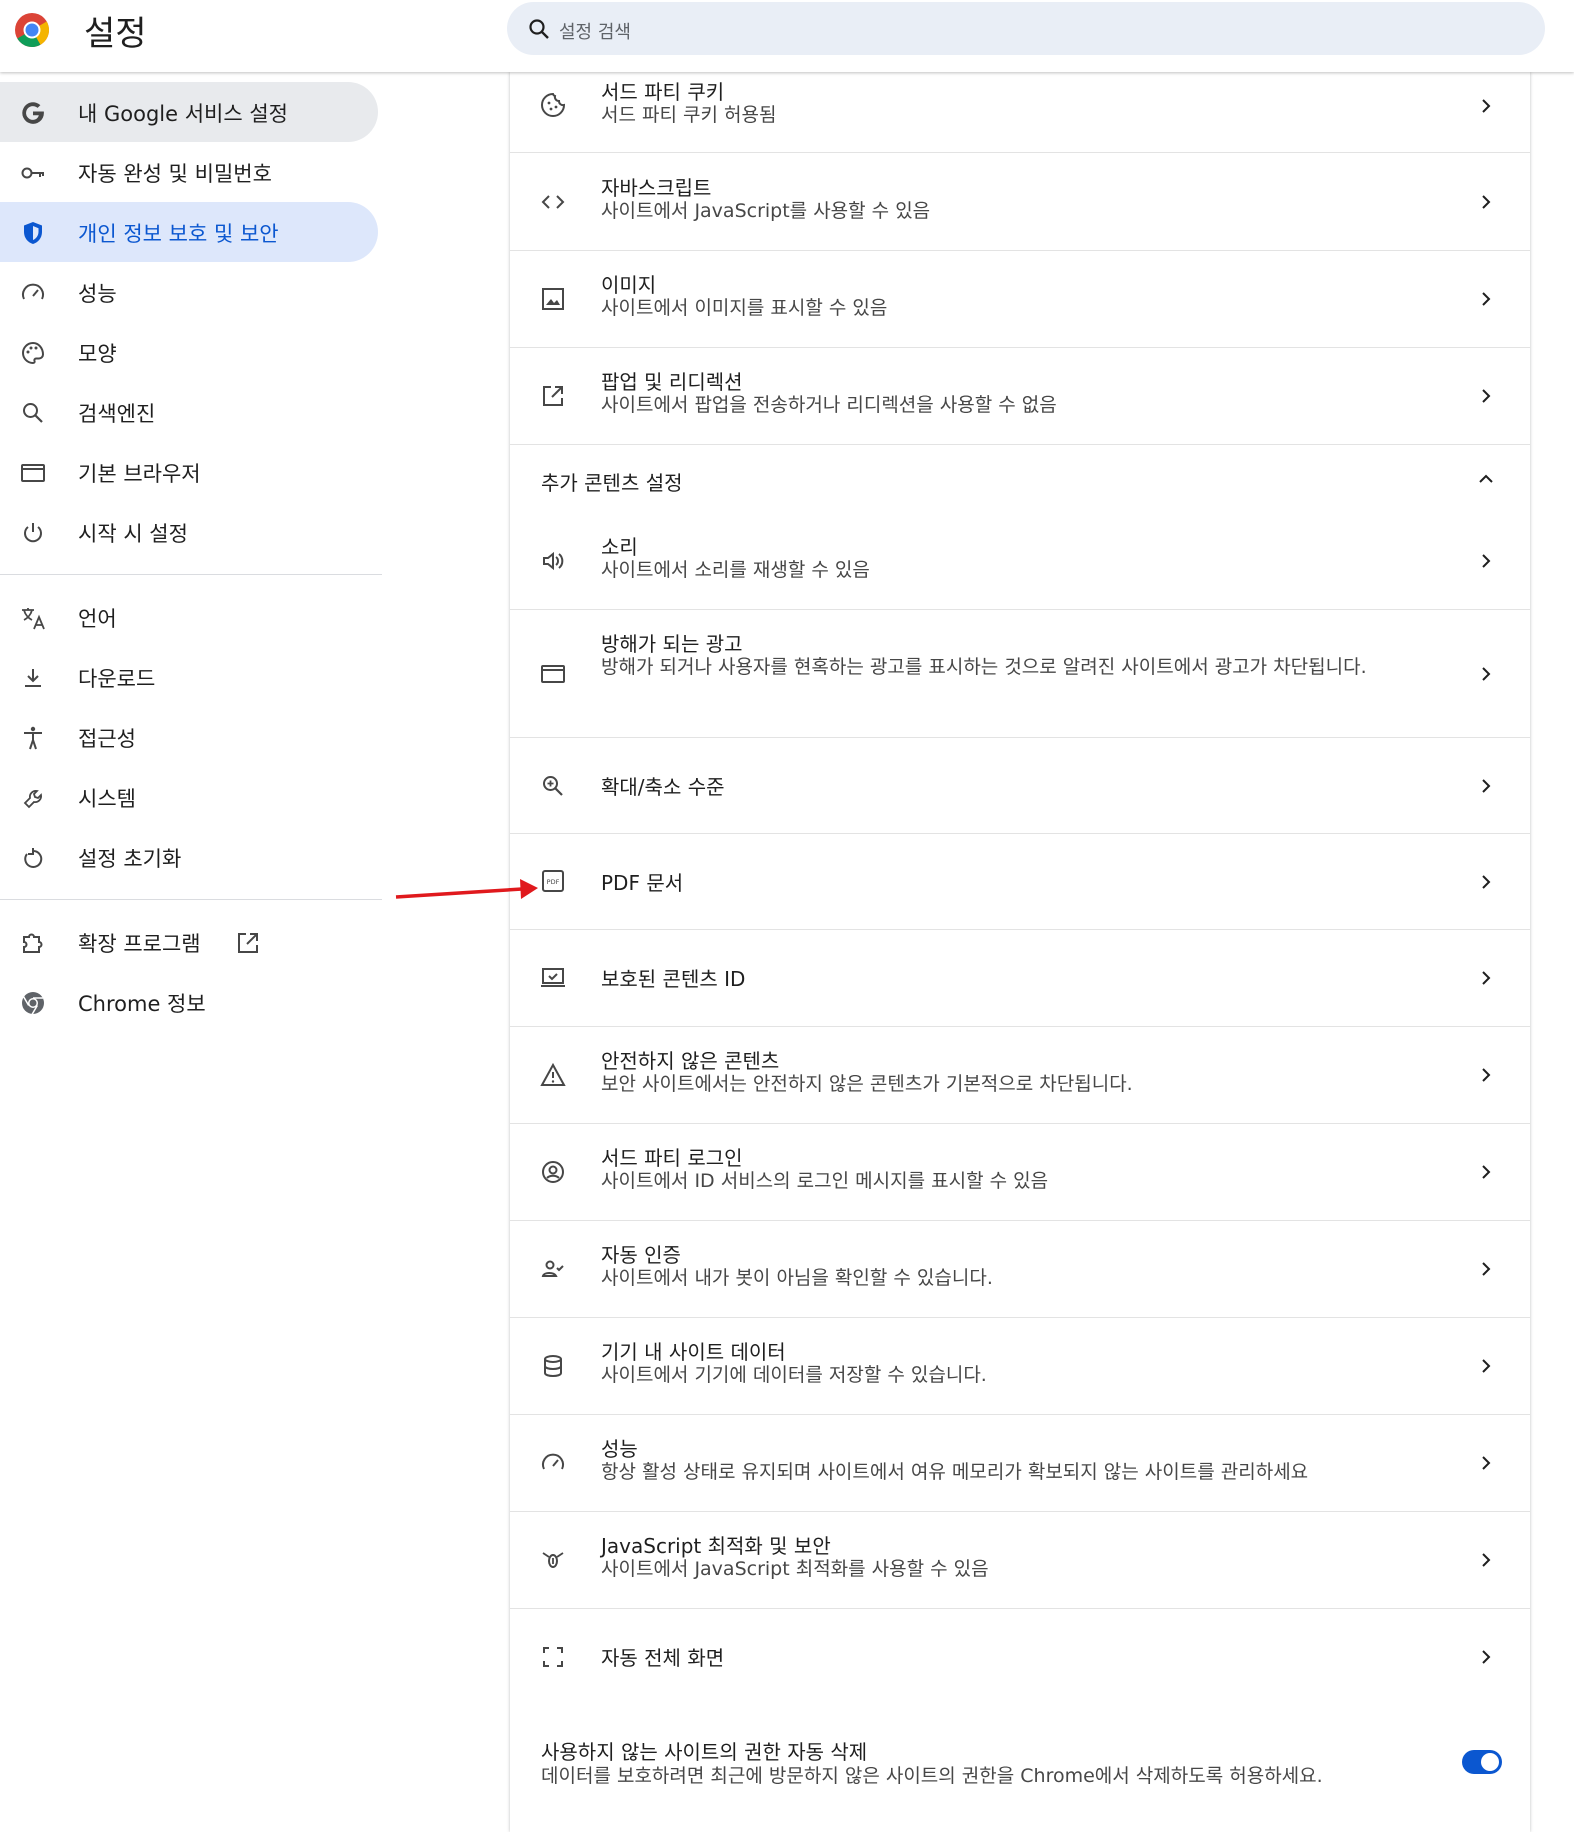  Describe the element at coordinates (189, 737) in the screenshot. I see `sidebar-item-accessibility: 접근성` at that location.